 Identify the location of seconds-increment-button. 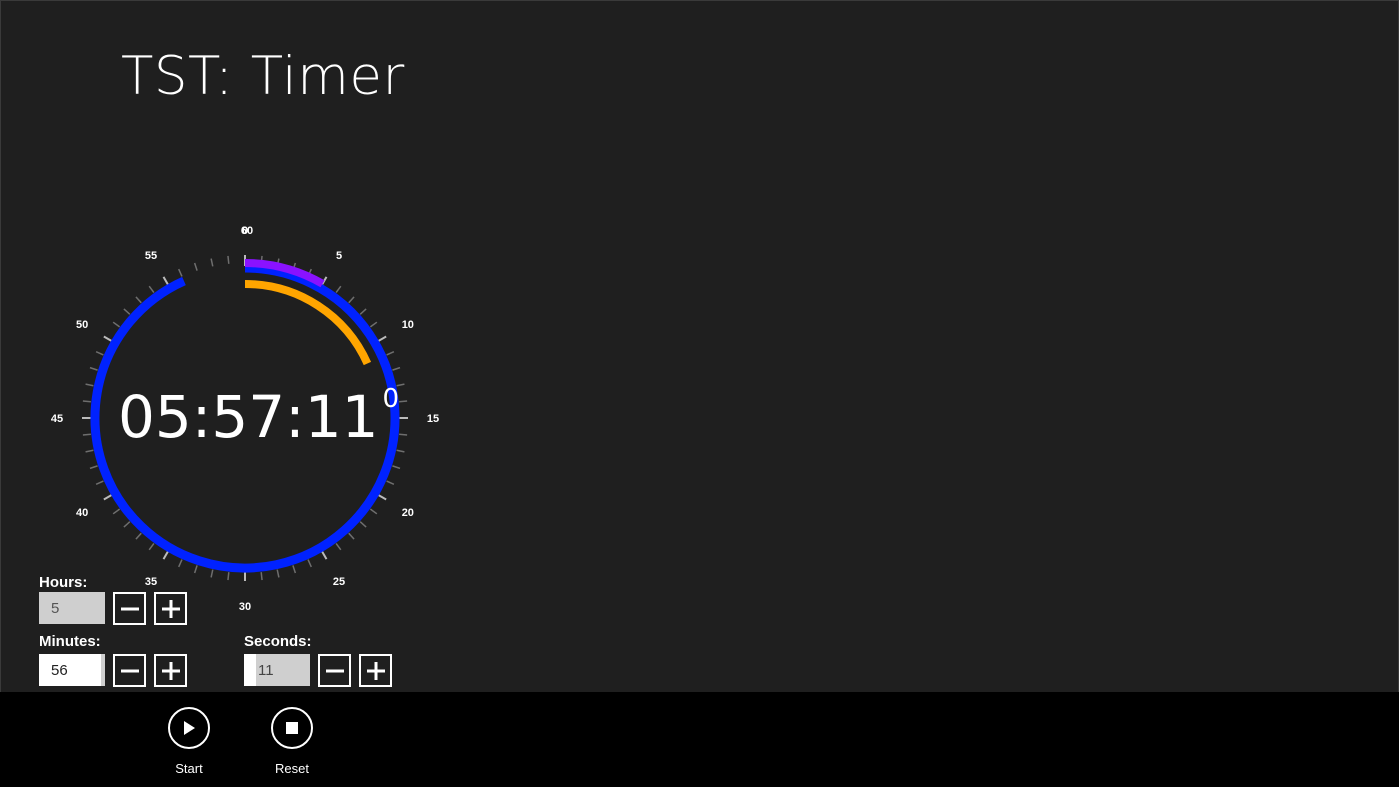
(375, 670).